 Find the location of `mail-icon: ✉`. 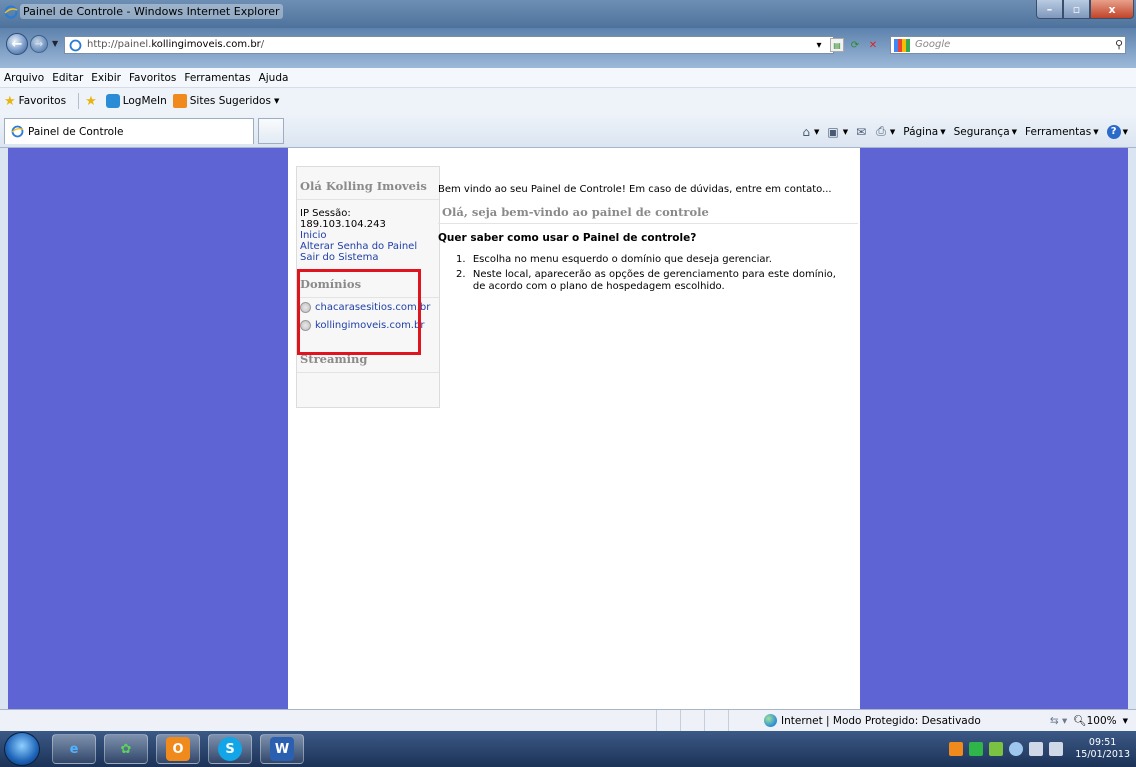

mail-icon: ✉ is located at coordinates (861, 131).